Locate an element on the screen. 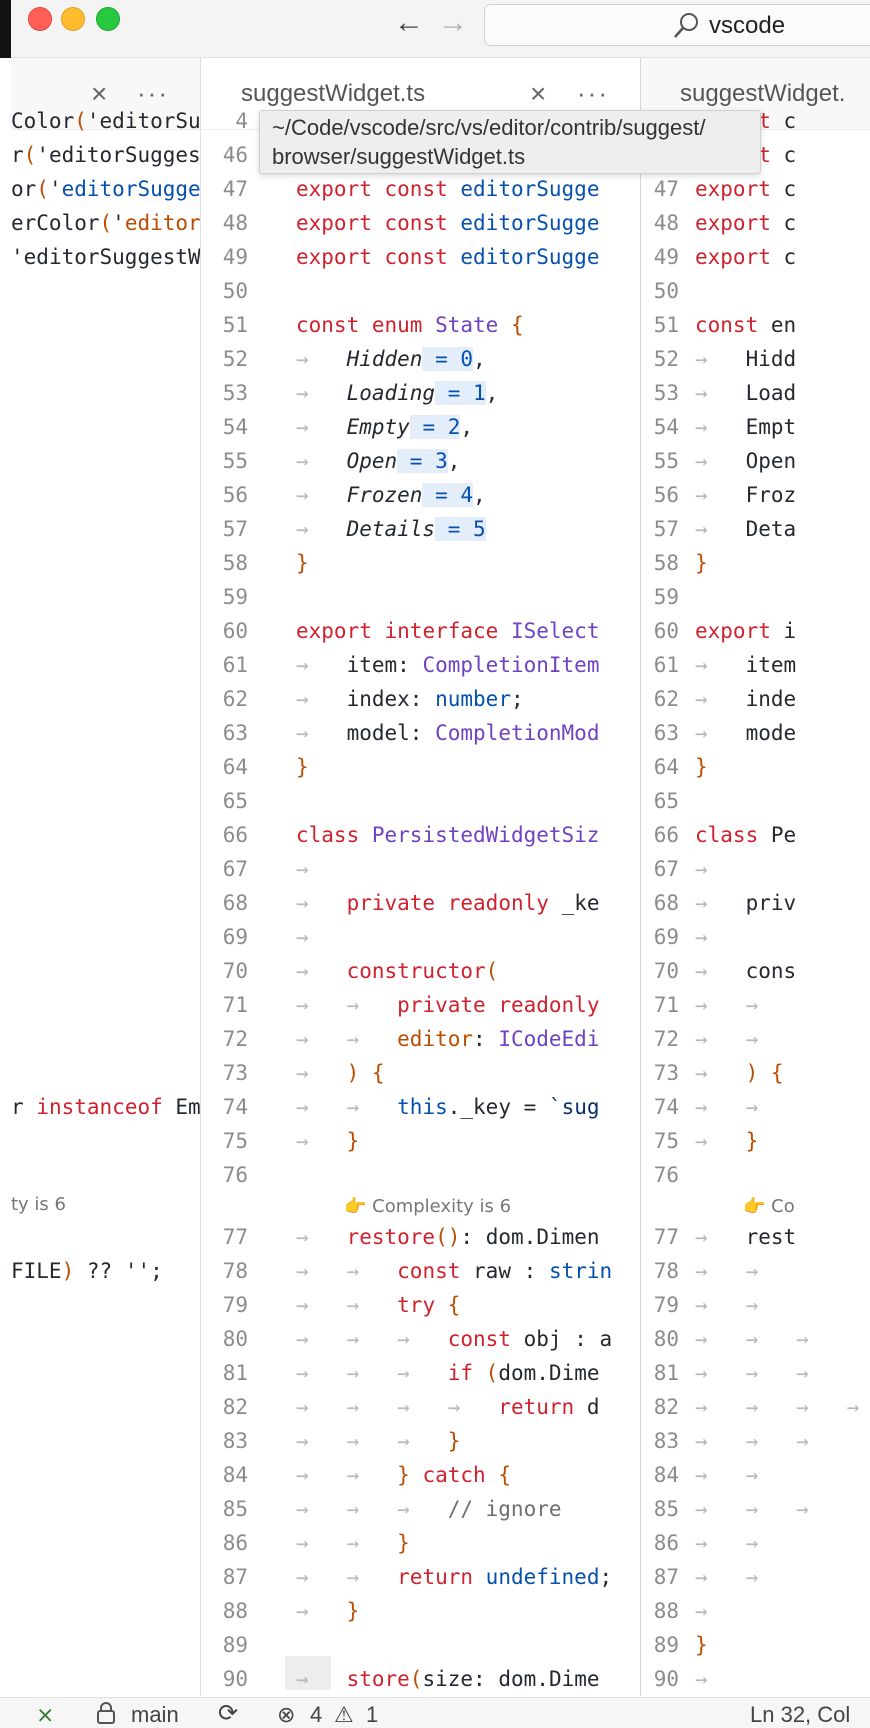 The height and width of the screenshot is (1728, 870). code-line: → model: CompletionMod is located at coordinates (447, 733).